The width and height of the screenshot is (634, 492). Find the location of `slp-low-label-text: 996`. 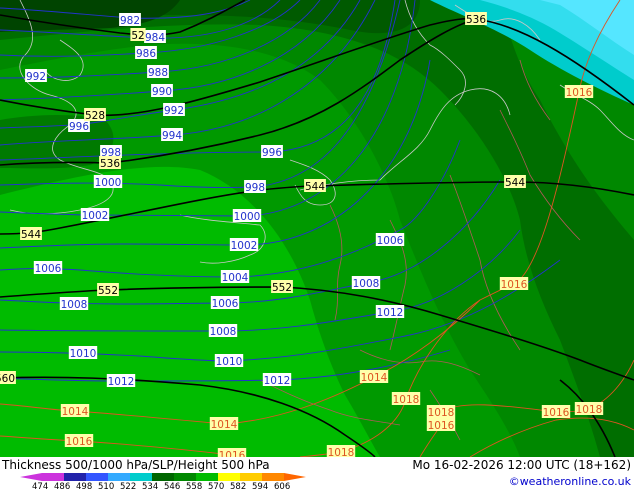

slp-low-label-text: 996 is located at coordinates (272, 153).